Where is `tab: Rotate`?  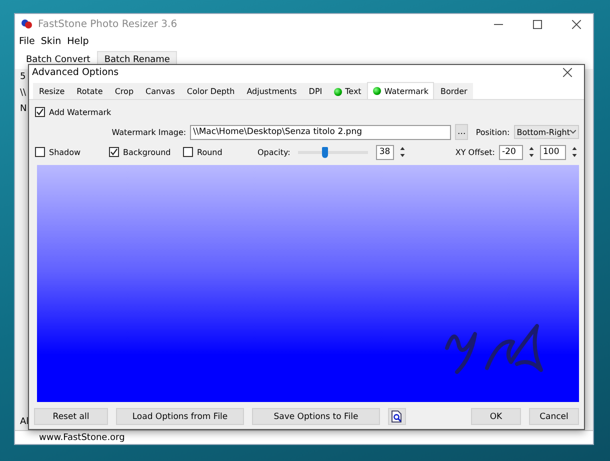 tab: Rotate is located at coordinates (89, 91).